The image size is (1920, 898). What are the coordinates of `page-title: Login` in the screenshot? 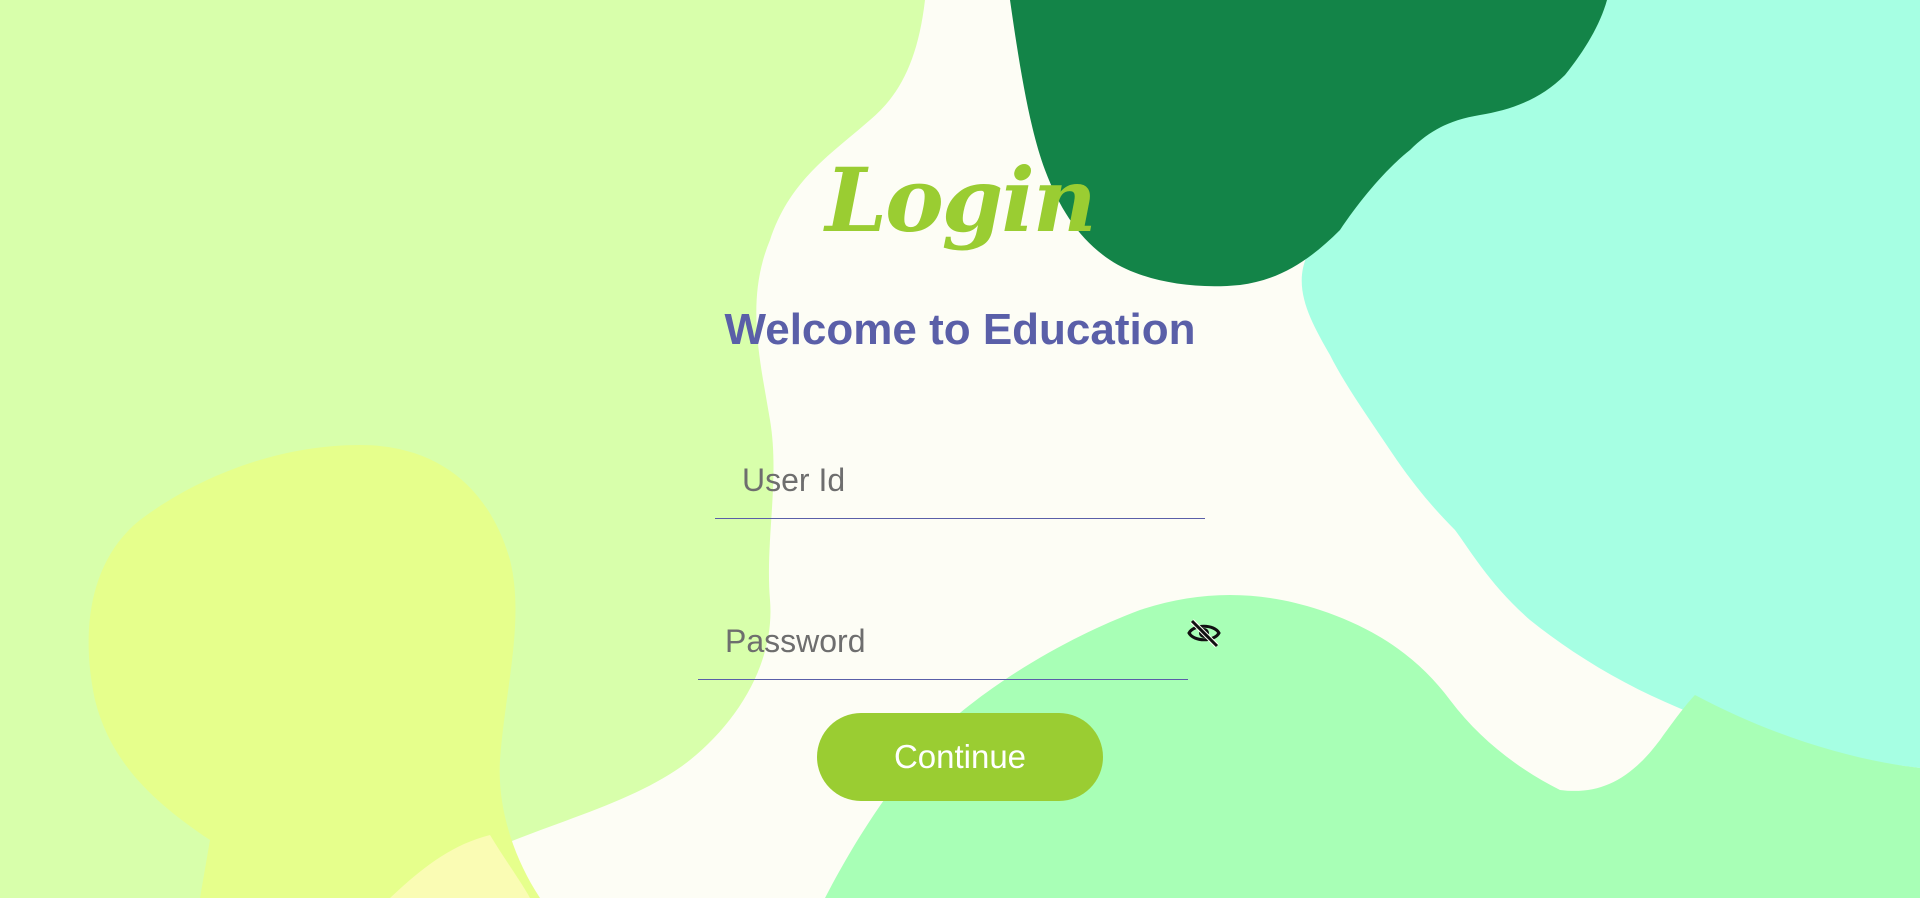 It's located at (961, 200).